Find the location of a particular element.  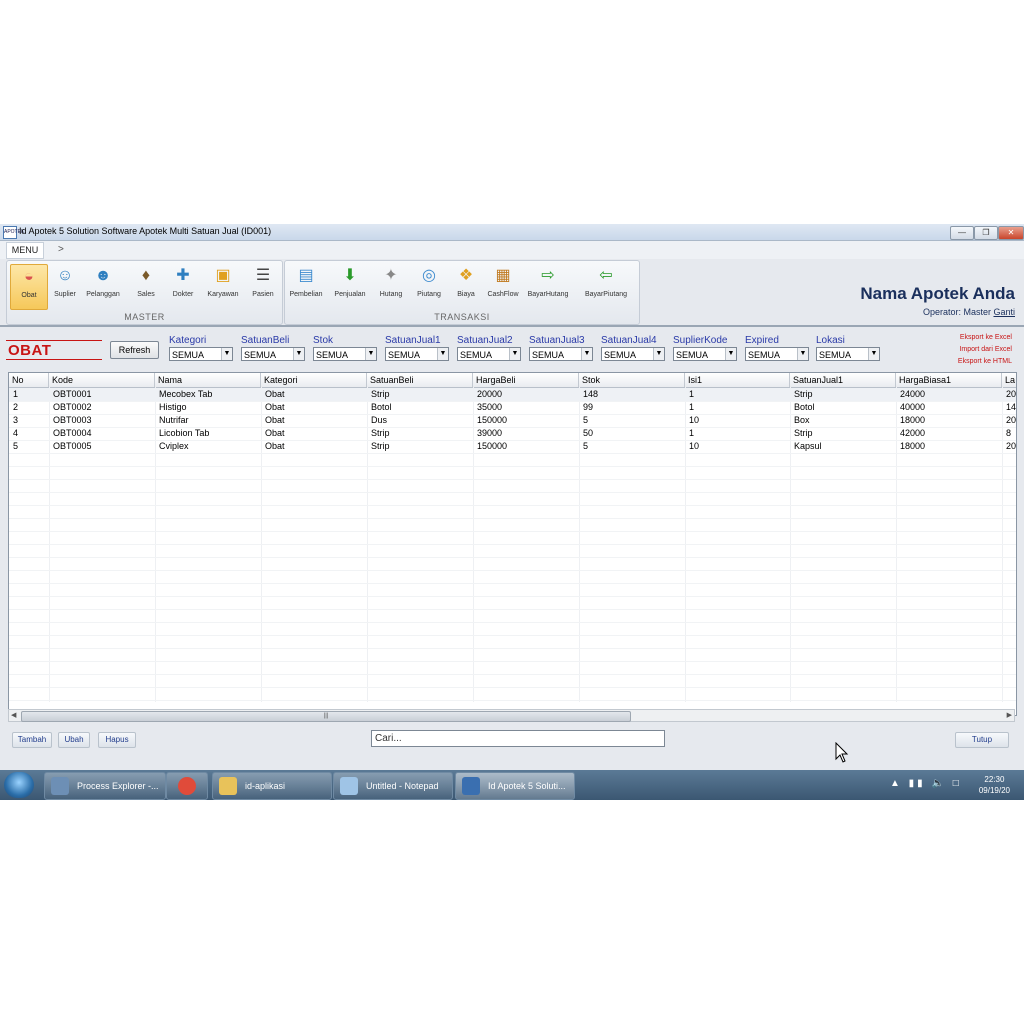

menu-more-button: > is located at coordinates (61, 249).